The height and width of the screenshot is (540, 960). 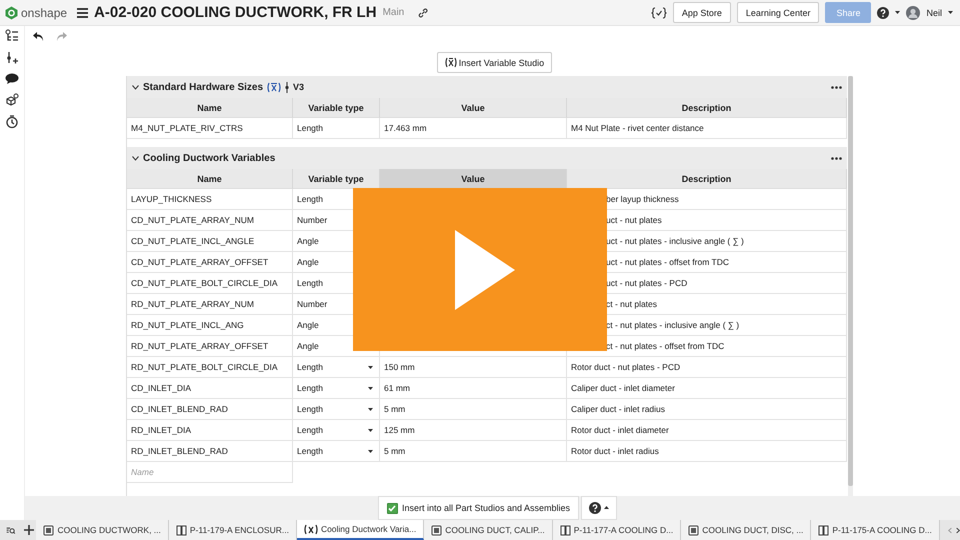 What do you see at coordinates (298, 87) in the screenshot?
I see `version-label: V3` at bounding box center [298, 87].